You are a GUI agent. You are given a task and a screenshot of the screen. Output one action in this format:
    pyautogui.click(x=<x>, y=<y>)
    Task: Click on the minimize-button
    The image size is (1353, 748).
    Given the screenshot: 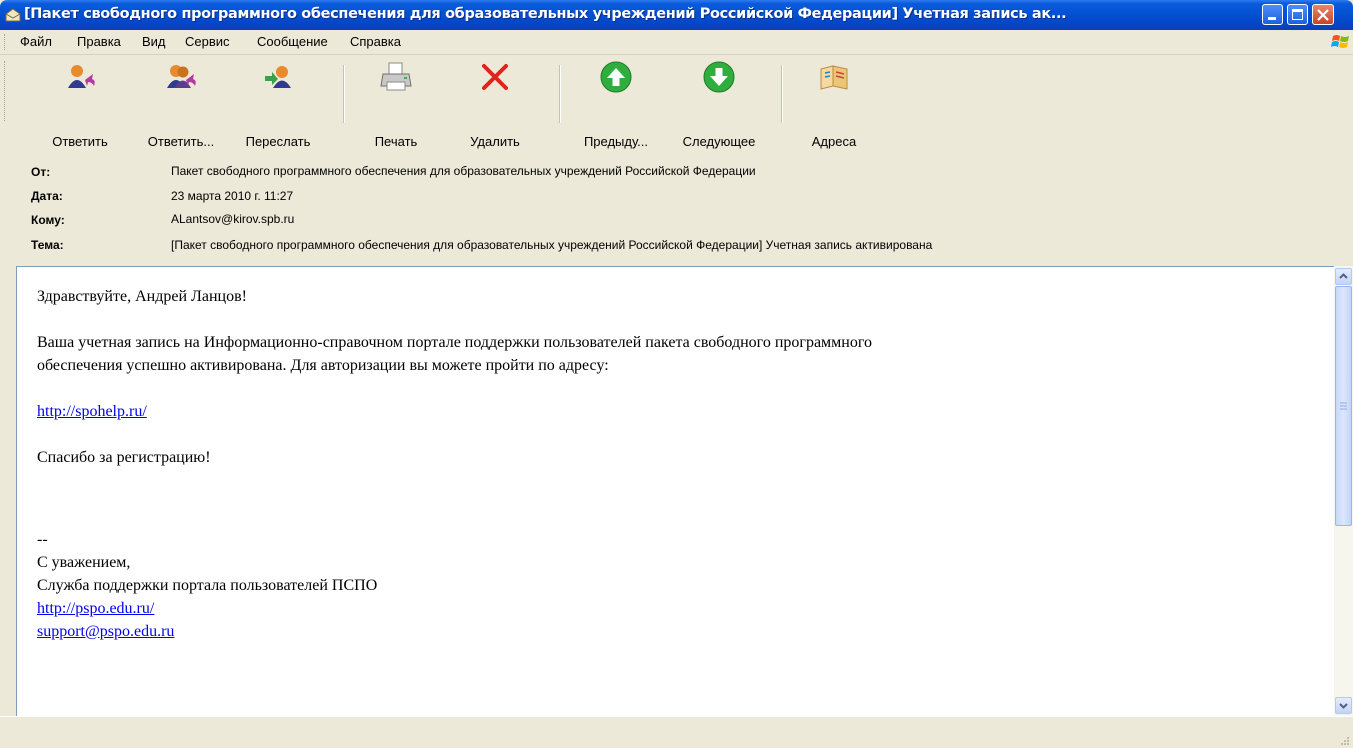 What is the action you would take?
    pyautogui.click(x=1272, y=14)
    